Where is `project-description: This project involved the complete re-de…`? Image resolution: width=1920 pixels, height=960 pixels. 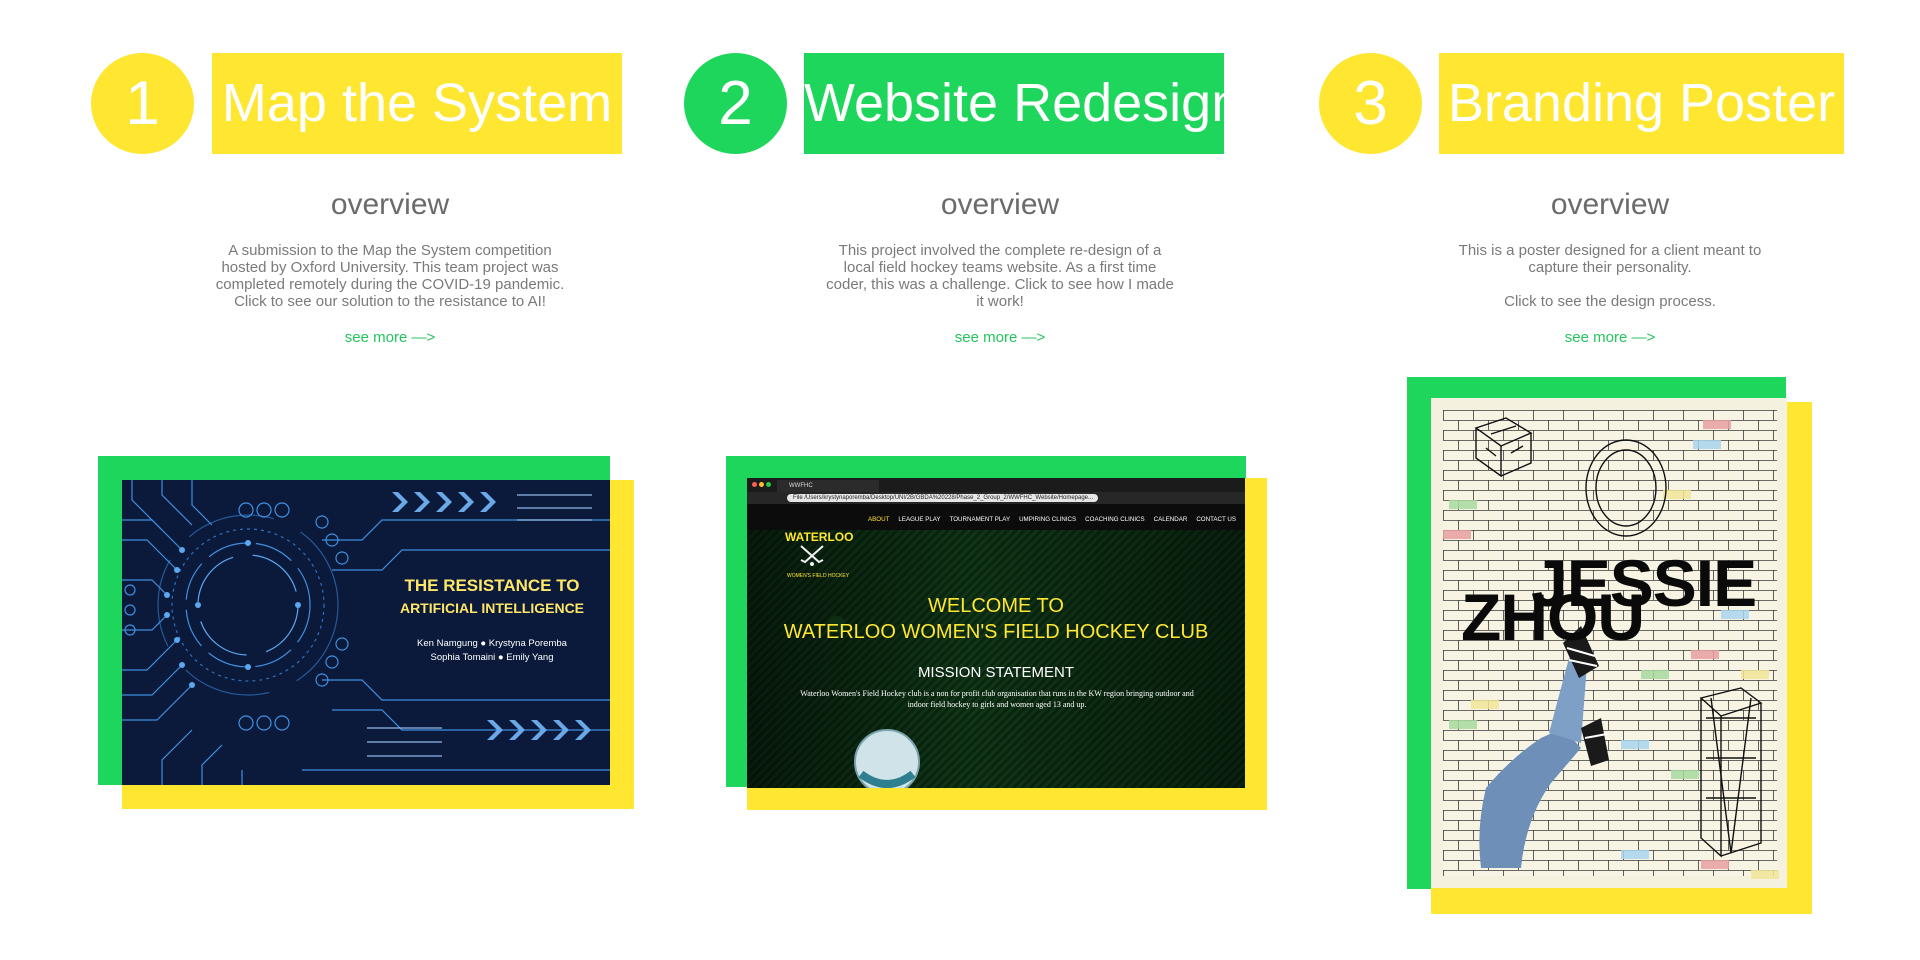
project-description: This project involved the complete re-de… is located at coordinates (1000, 276).